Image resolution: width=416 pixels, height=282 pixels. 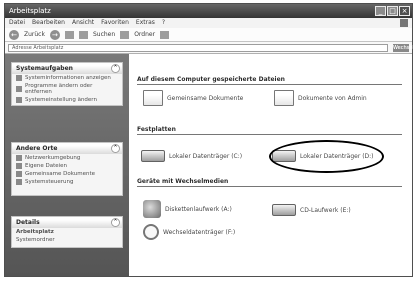 What do you see at coordinates (22, 48) in the screenshot?
I see `address-label: Adresse` at bounding box center [22, 48].